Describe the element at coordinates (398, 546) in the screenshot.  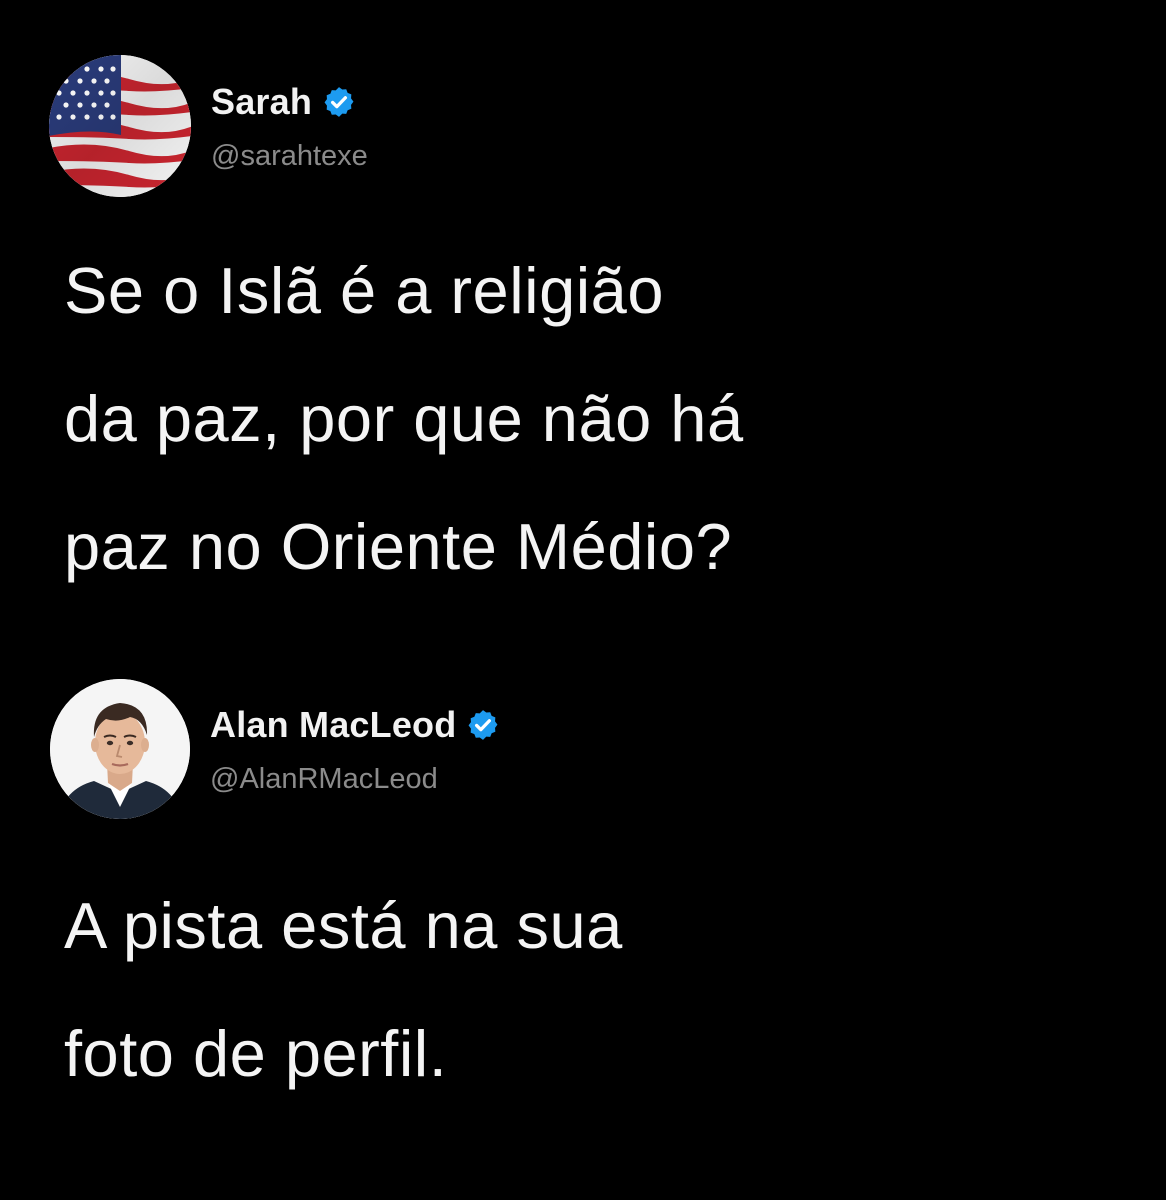
I see `tweet-text-line: paz no Oriente Médio?` at that location.